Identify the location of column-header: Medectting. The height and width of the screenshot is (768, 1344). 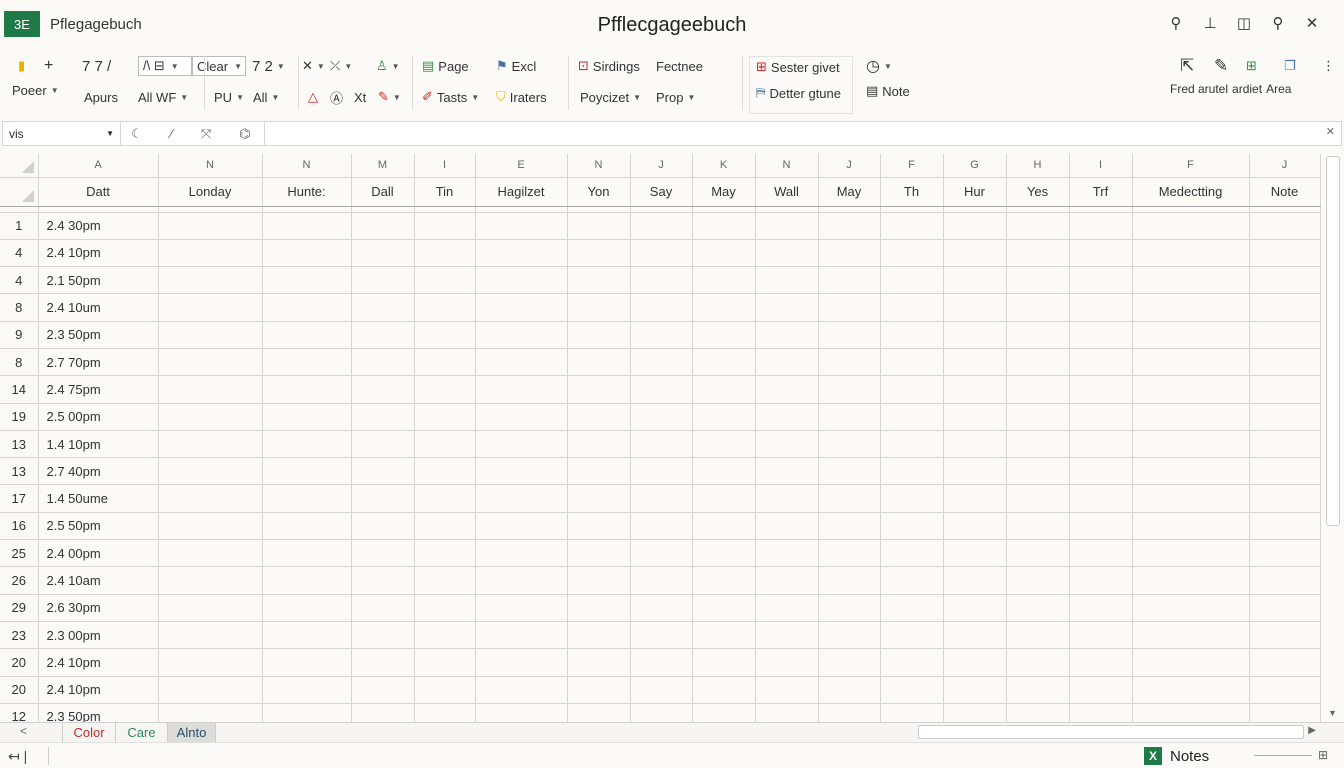
(1191, 192).